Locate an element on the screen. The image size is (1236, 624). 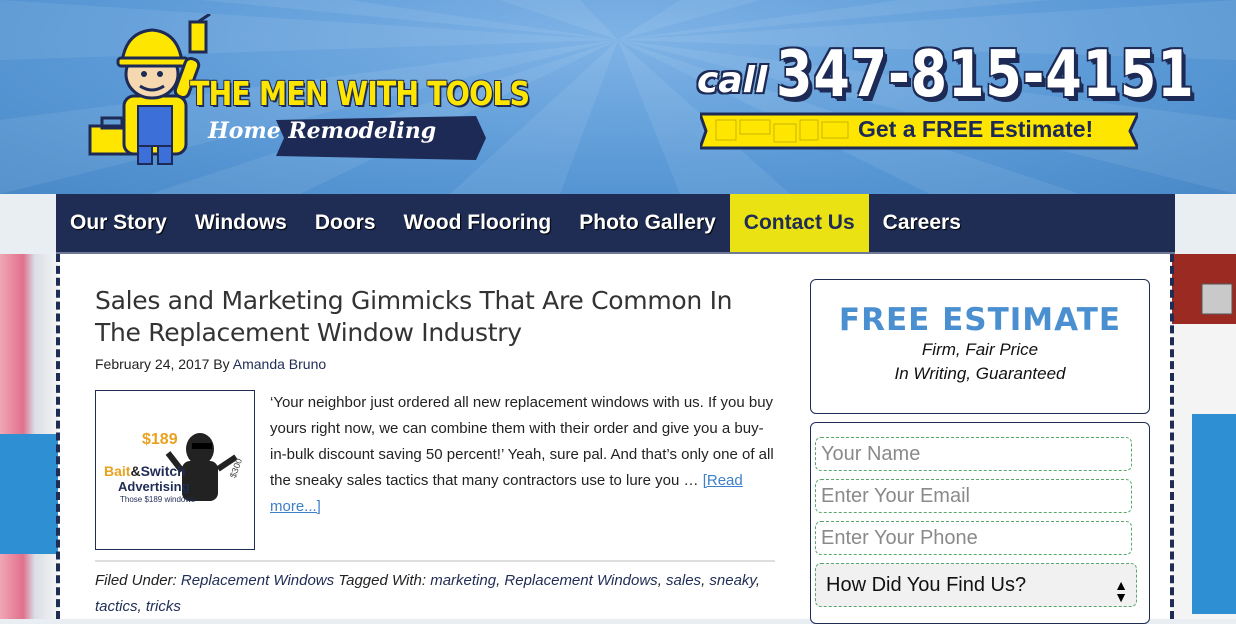
nav-item-wood-flooring: Wood Flooring is located at coordinates (478, 223).